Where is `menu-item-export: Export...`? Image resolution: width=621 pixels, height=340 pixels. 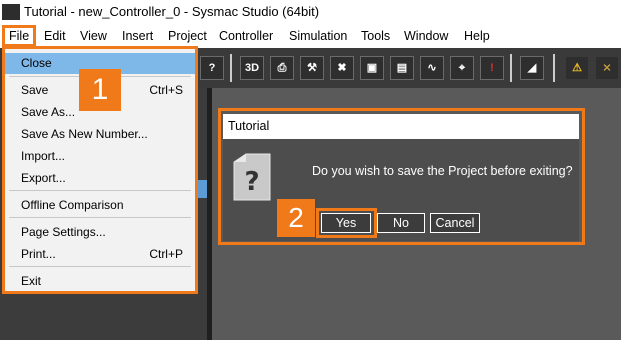 menu-item-export: Export... is located at coordinates (100, 178).